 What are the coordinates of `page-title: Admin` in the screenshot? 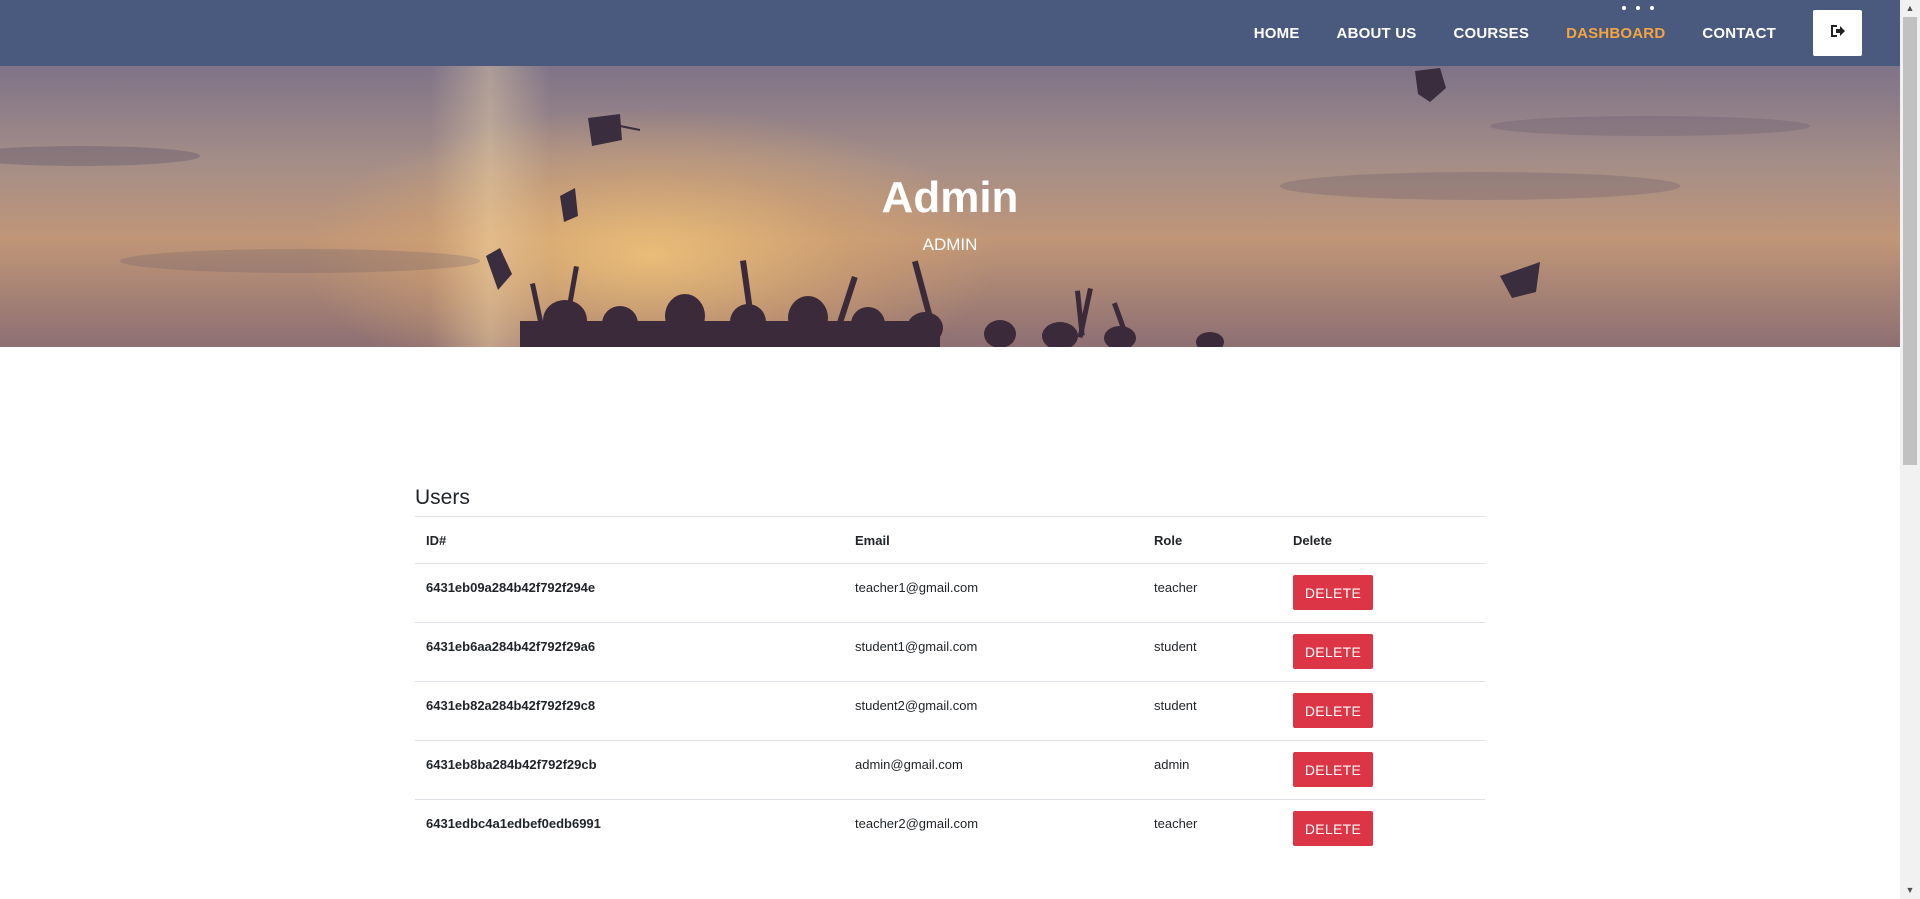 It's located at (950, 197).